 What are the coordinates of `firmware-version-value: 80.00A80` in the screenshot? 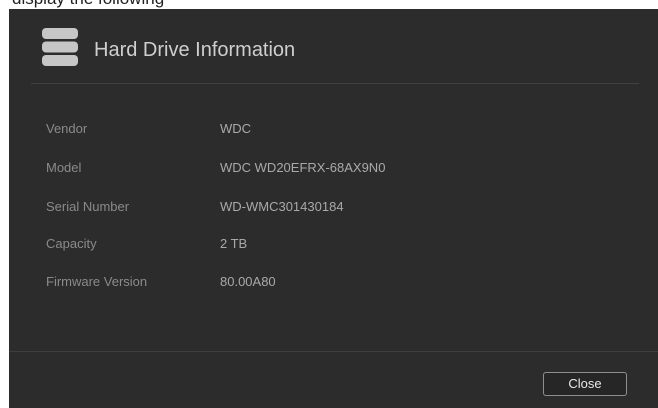 It's located at (248, 281).